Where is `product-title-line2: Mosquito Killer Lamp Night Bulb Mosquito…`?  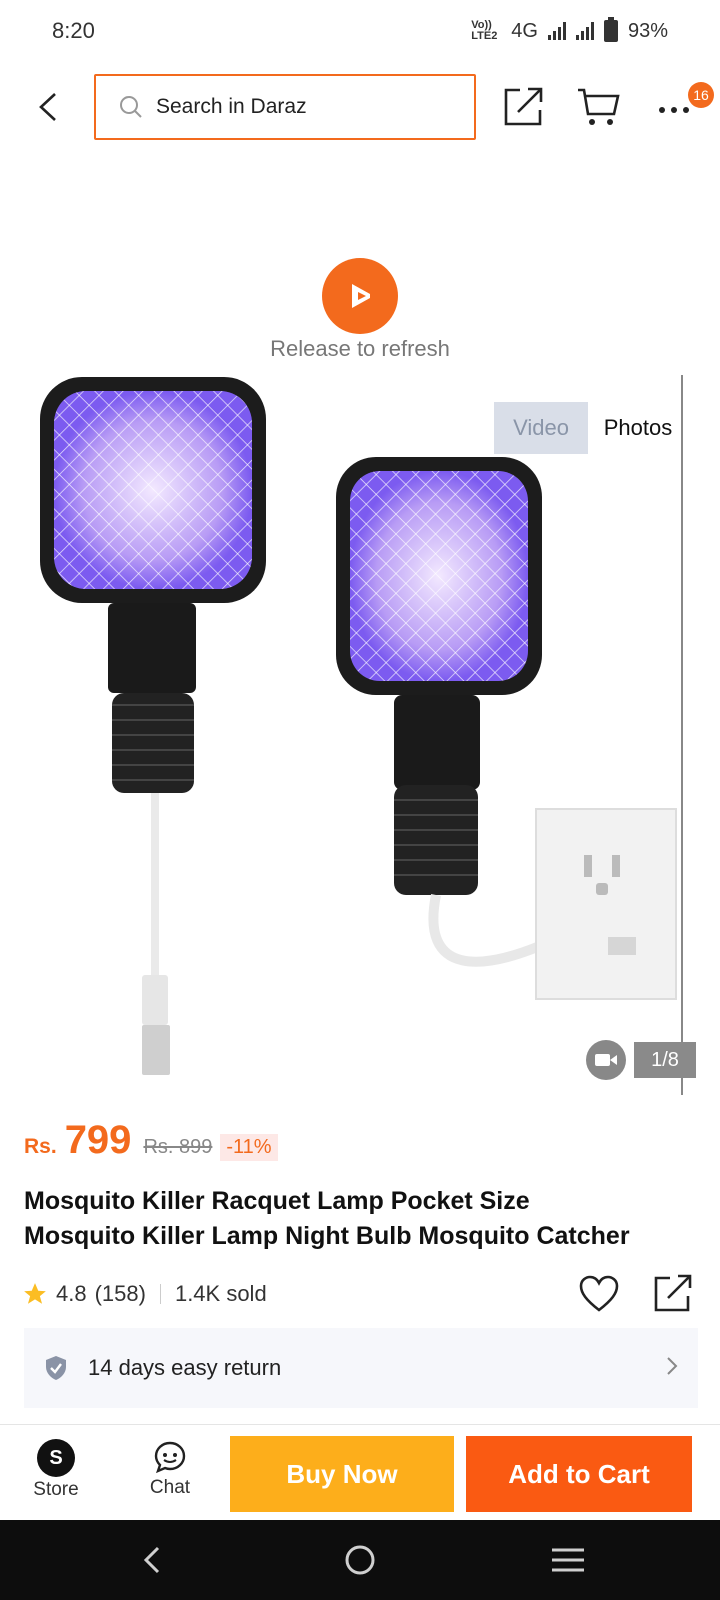 product-title-line2: Mosquito Killer Lamp Night Bulb Mosquito… is located at coordinates (327, 1236).